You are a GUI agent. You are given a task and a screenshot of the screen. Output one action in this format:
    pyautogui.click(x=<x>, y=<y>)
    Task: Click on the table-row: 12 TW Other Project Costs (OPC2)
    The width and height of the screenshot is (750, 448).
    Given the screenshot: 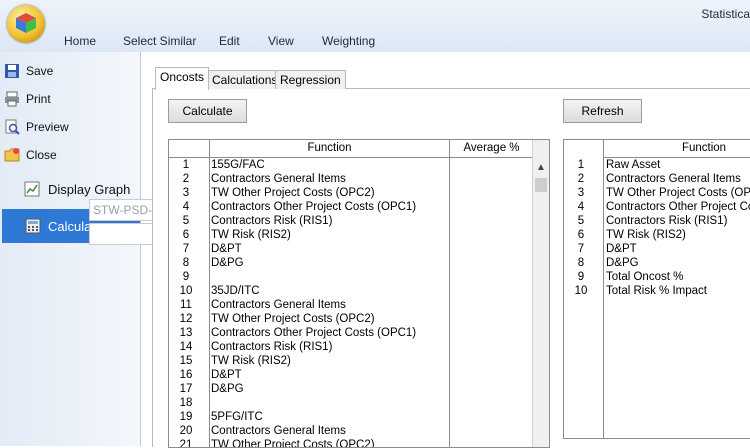 What is the action you would take?
    pyautogui.click(x=359, y=319)
    